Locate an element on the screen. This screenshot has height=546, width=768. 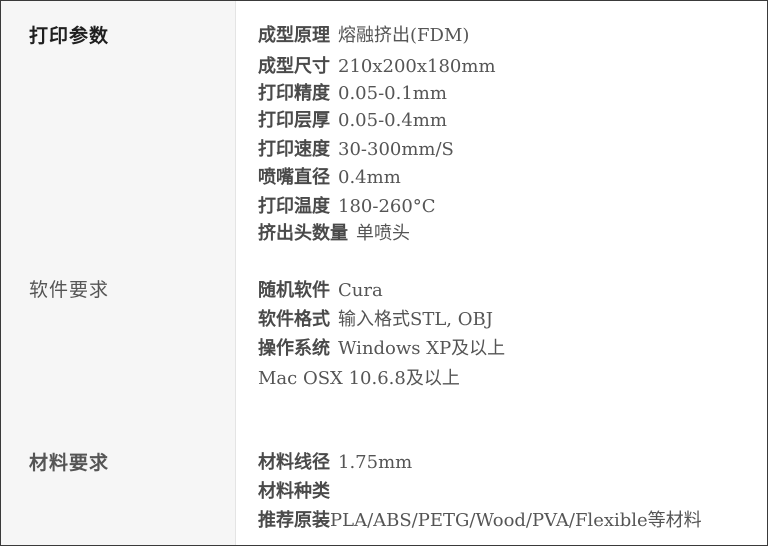
spec-label: 推荐原装 is located at coordinates (294, 520).